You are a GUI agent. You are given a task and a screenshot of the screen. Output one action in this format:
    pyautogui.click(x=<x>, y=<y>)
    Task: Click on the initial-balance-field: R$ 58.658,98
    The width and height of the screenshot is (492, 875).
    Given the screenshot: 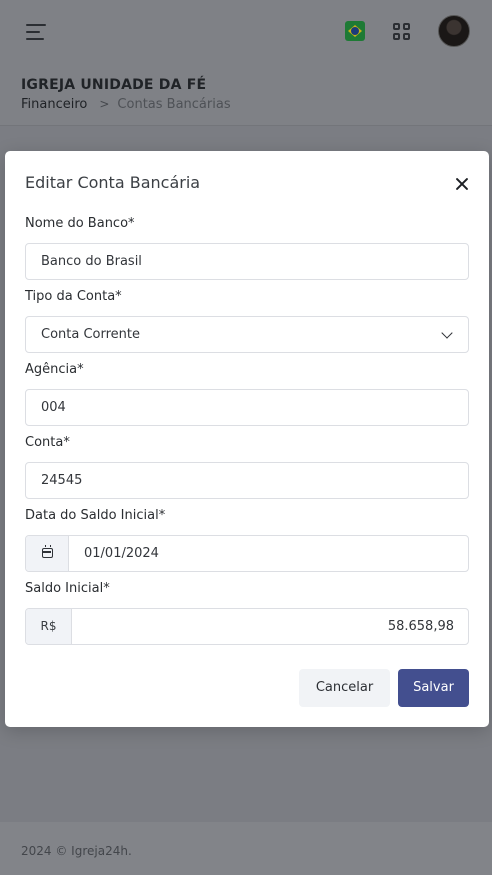 What is the action you would take?
    pyautogui.click(x=247, y=626)
    